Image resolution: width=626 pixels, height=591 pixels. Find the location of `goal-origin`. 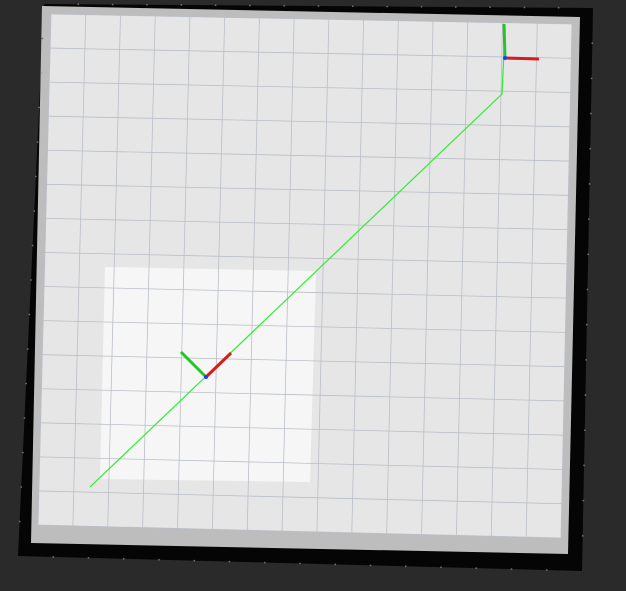

goal-origin is located at coordinates (505, 58).